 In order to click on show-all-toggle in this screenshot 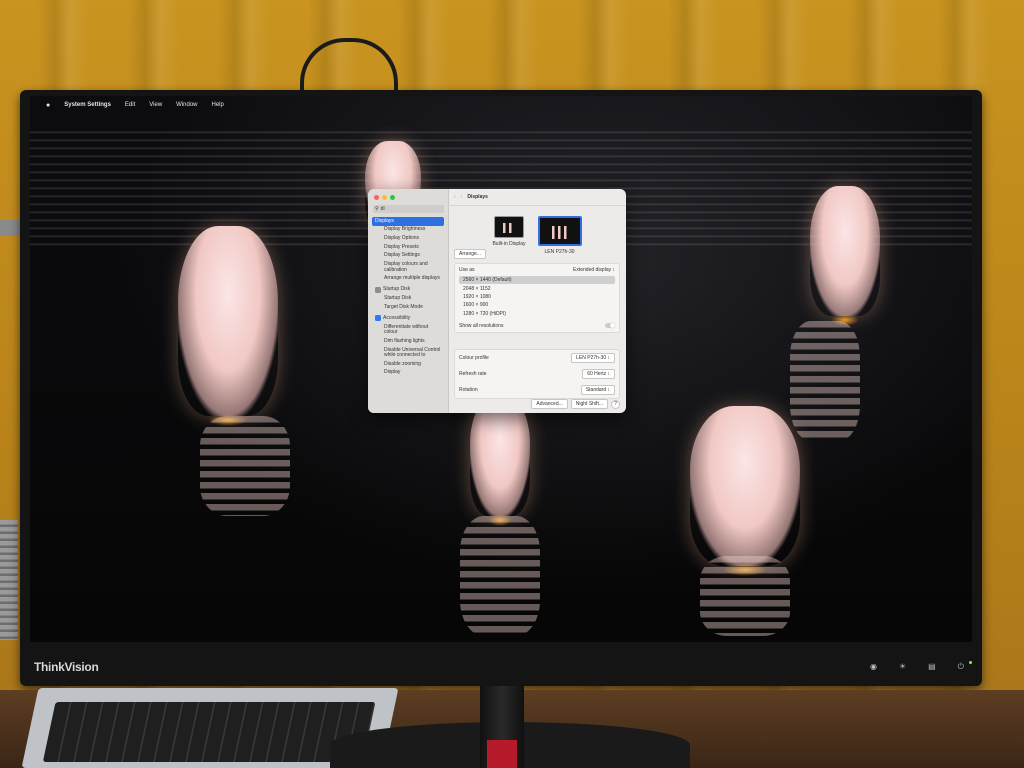, I will do `click(610, 326)`.